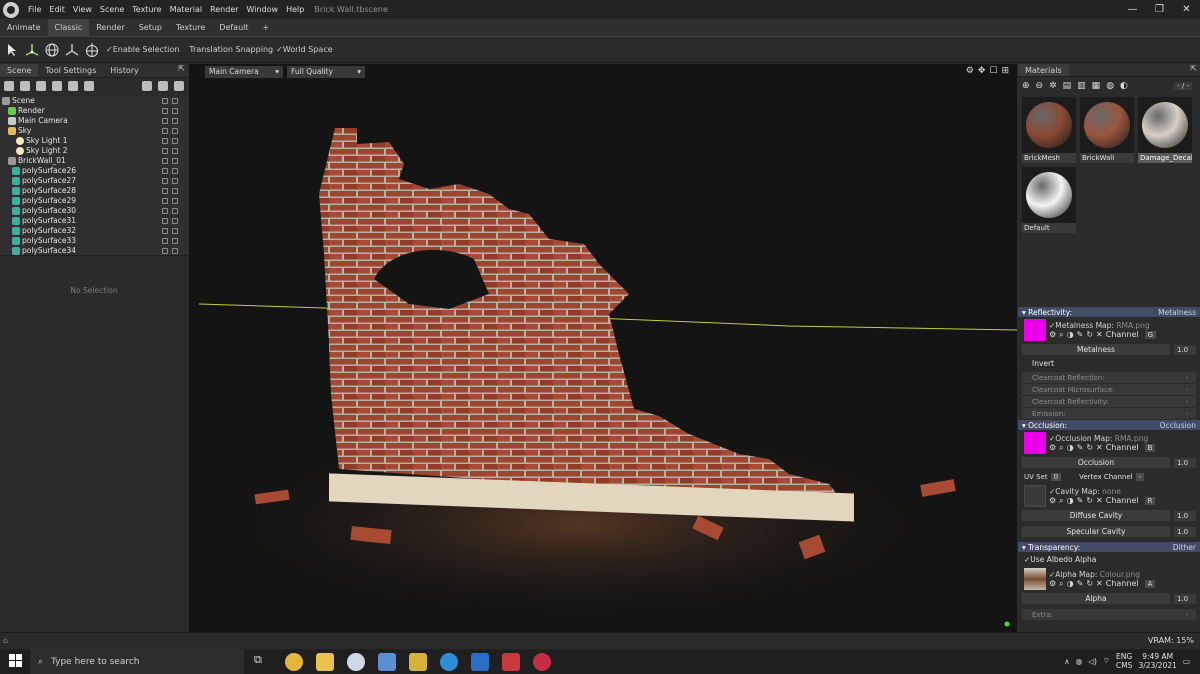 This screenshot has width=1200, height=674. I want to click on pick-material-icon: ◐, so click(1124, 86).